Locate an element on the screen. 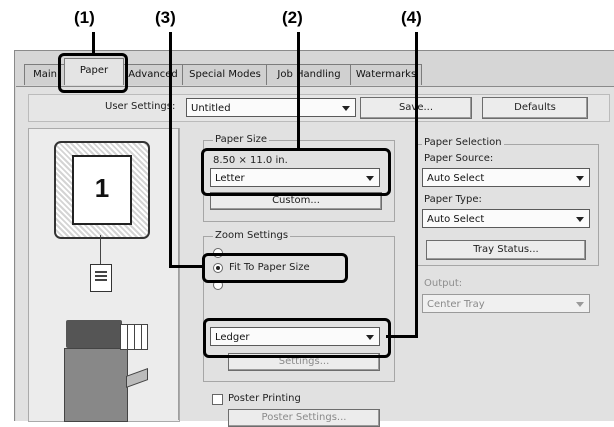 The image size is (614, 427). highlight-paper-size is located at coordinates (296, 172).